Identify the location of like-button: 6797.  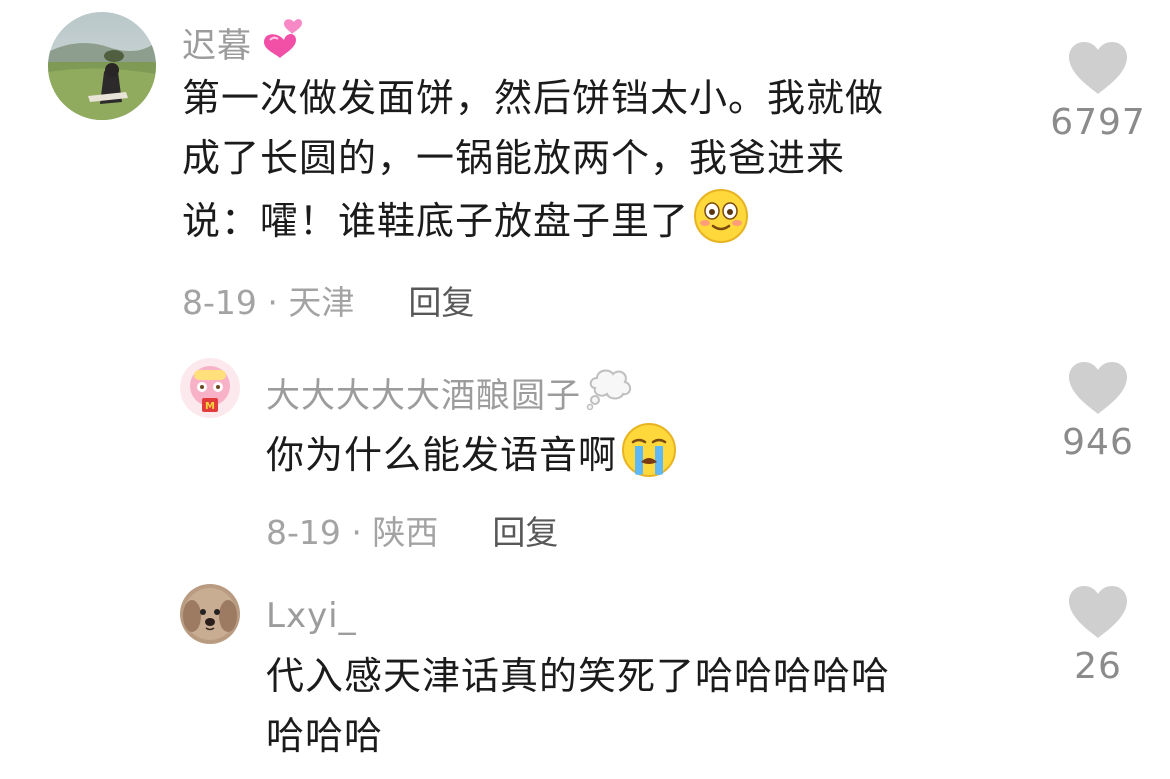
(1098, 91).